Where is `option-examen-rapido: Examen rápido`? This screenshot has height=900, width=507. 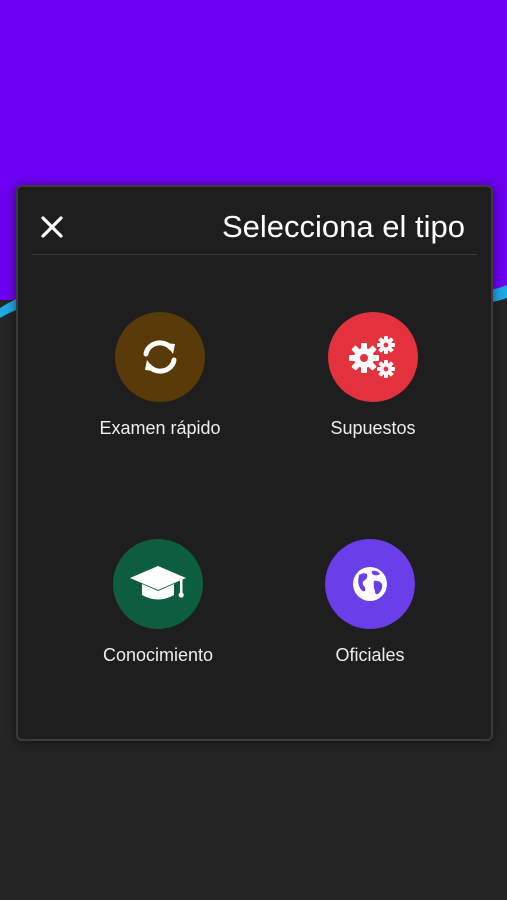
option-examen-rapido: Examen rápido is located at coordinates (160, 387).